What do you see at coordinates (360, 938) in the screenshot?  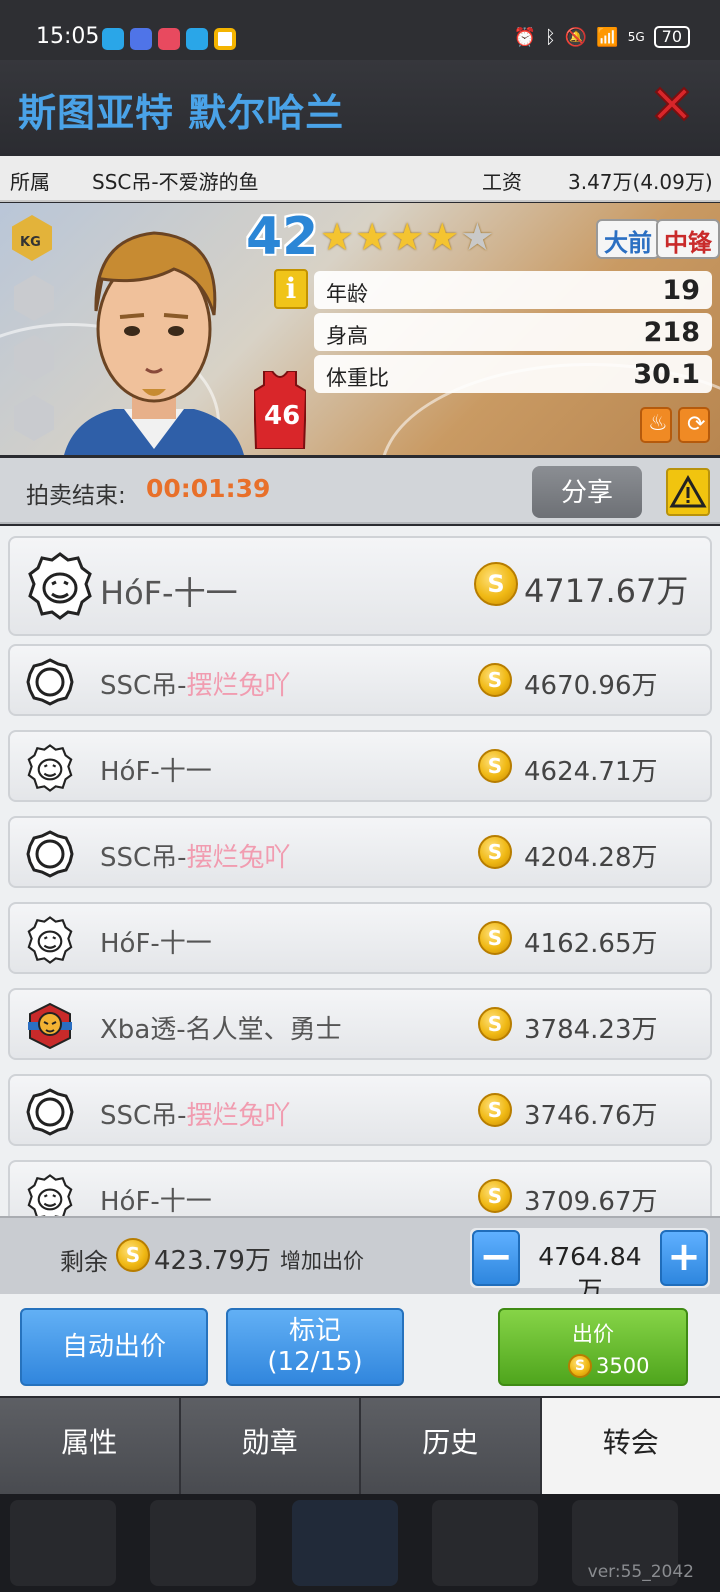 I see `bid-row: HóF-十一 S 4162.65万` at bounding box center [360, 938].